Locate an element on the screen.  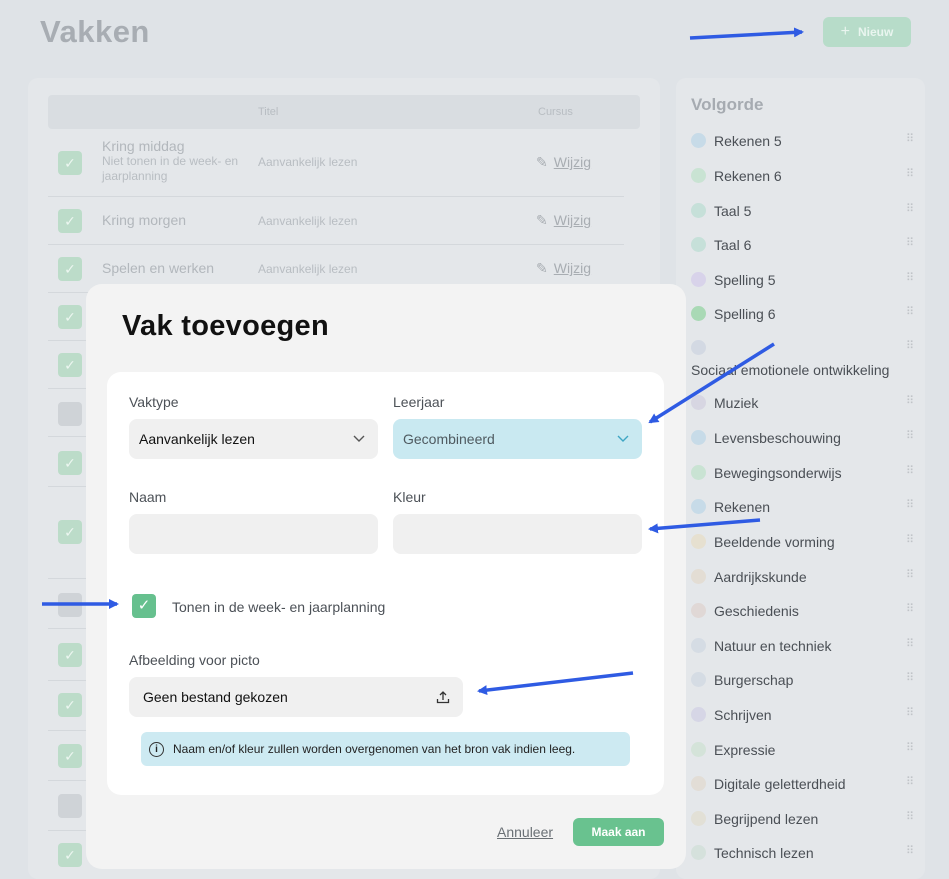
picto-label: Afbeelding voor picto is located at coordinates (194, 660).